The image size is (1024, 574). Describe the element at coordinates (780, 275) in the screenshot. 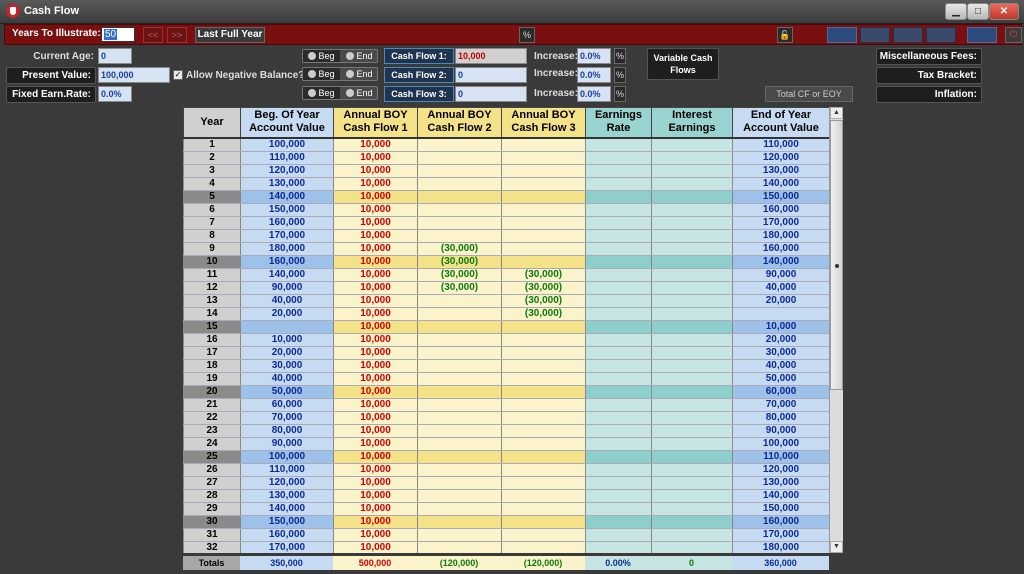

I see `cell-end-value: 90,000` at that location.